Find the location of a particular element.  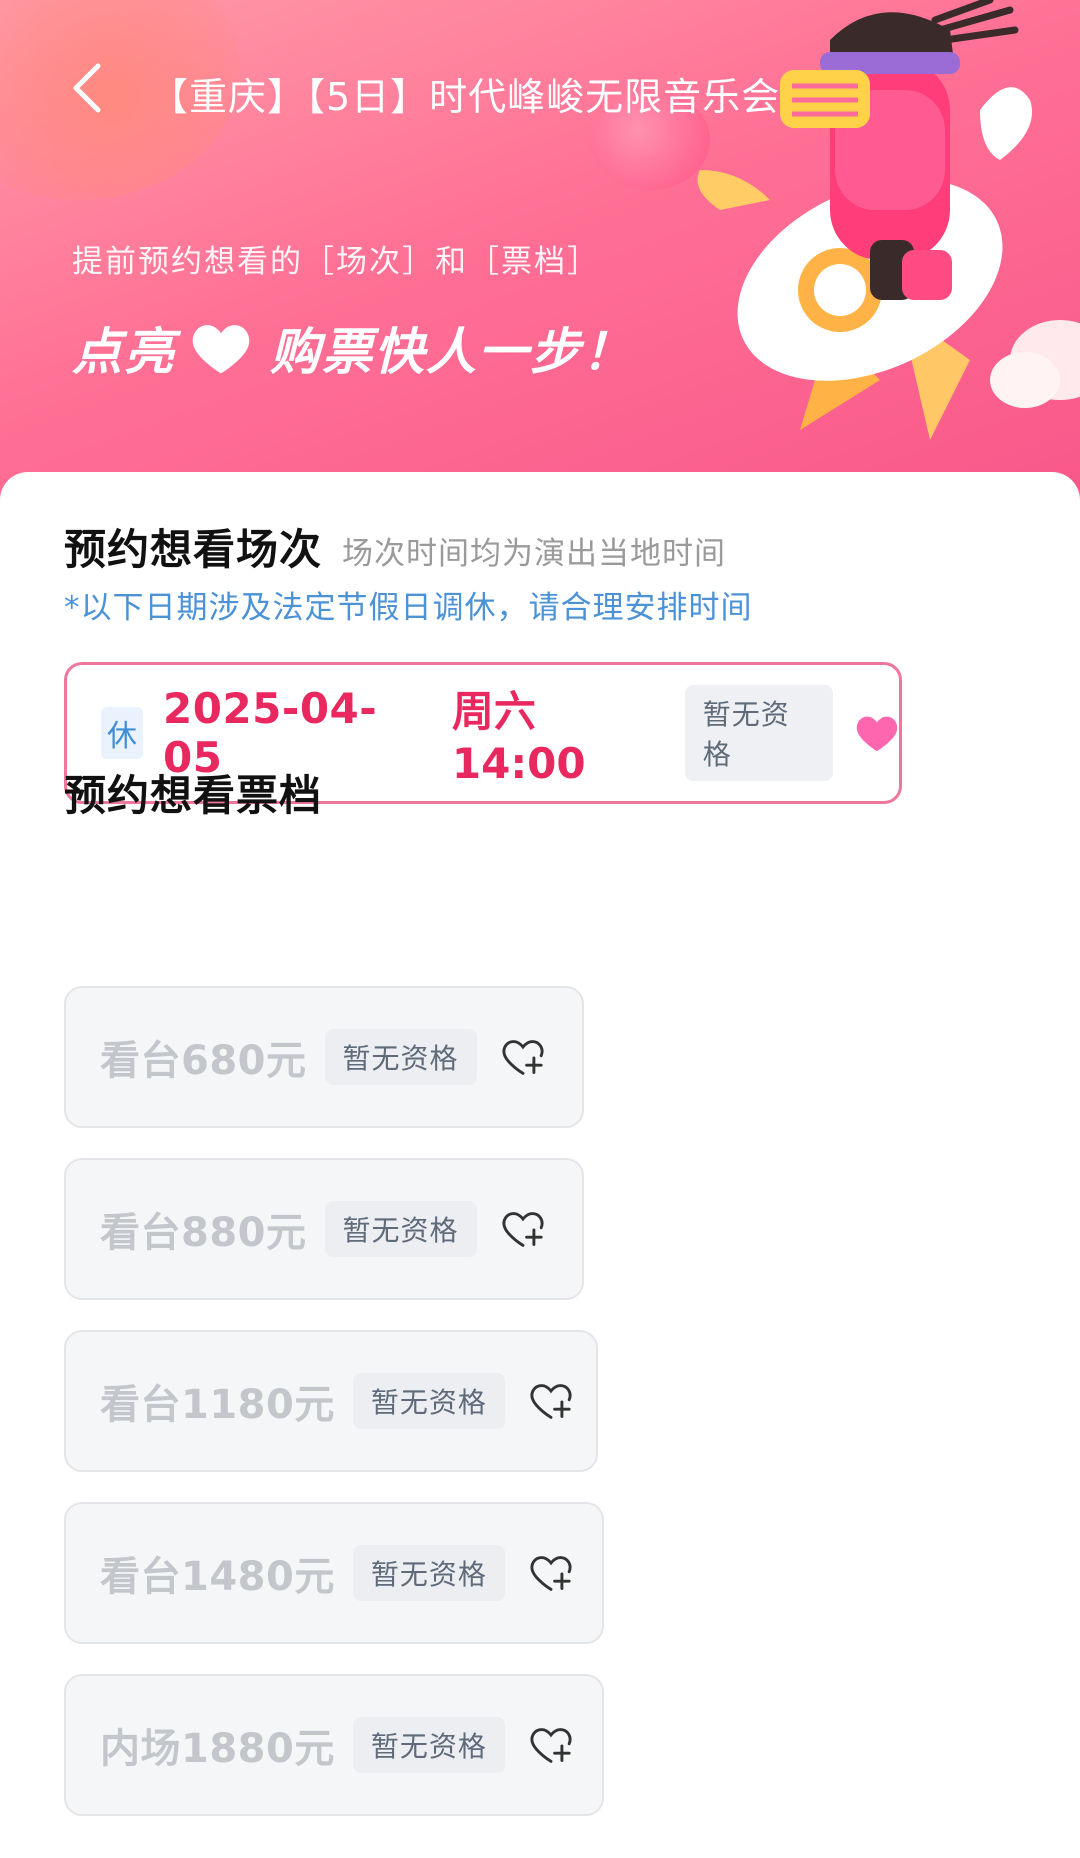

tier-option: 看台880元 暂无资格 is located at coordinates (324, 1229).